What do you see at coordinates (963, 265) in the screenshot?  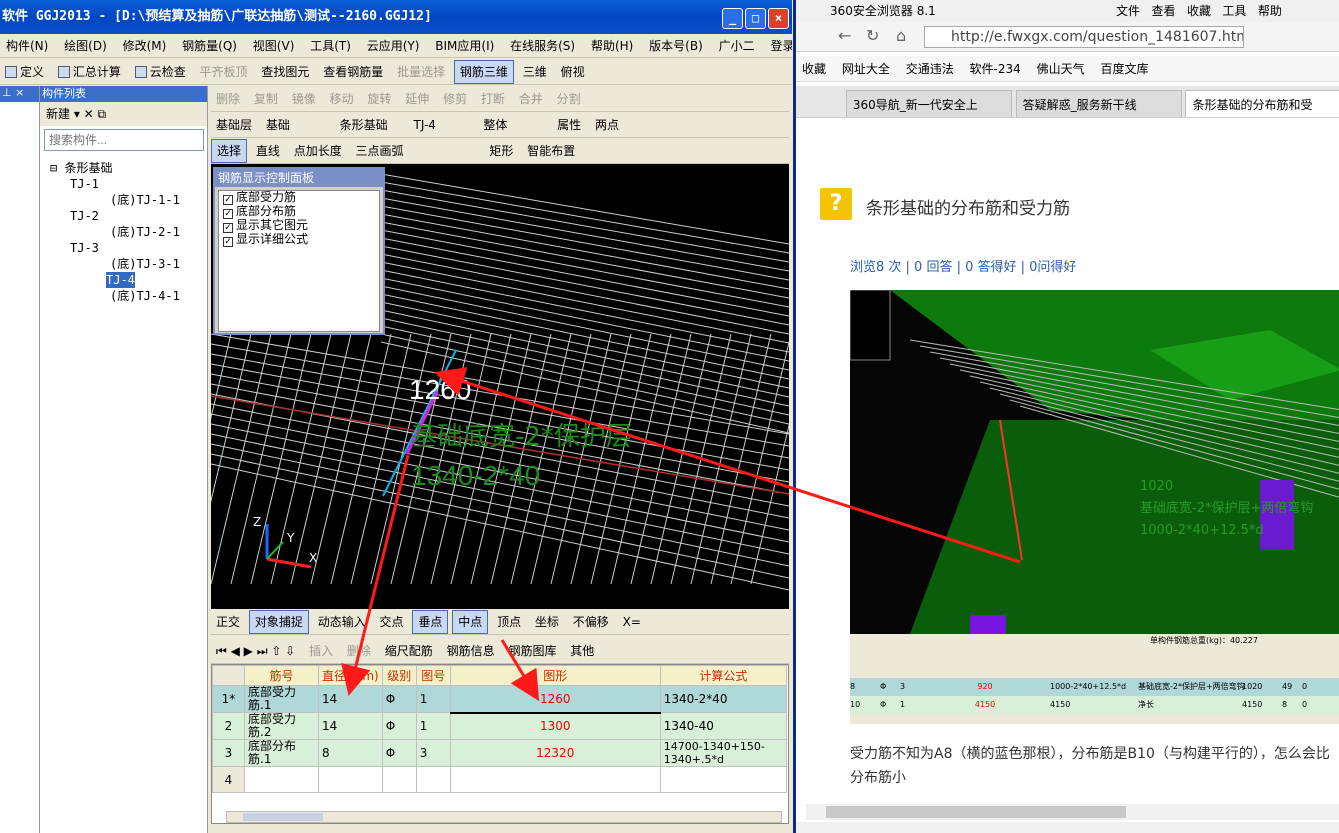 I see `question-stats: 浏览8 次 | 0 回答 | 0 答得好 | 0问得好` at bounding box center [963, 265].